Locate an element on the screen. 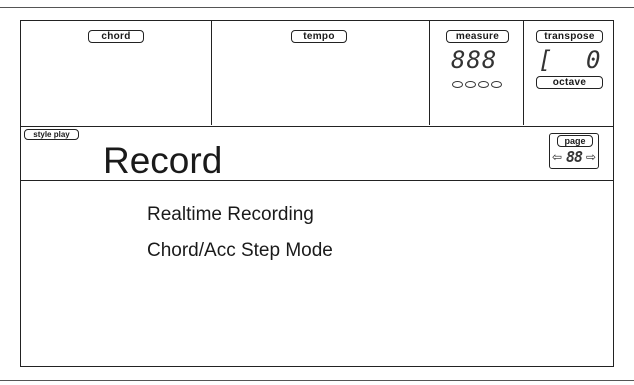 The height and width of the screenshot is (385, 634). menu-item-realtime-recording: Realtime Recording is located at coordinates (230, 215).